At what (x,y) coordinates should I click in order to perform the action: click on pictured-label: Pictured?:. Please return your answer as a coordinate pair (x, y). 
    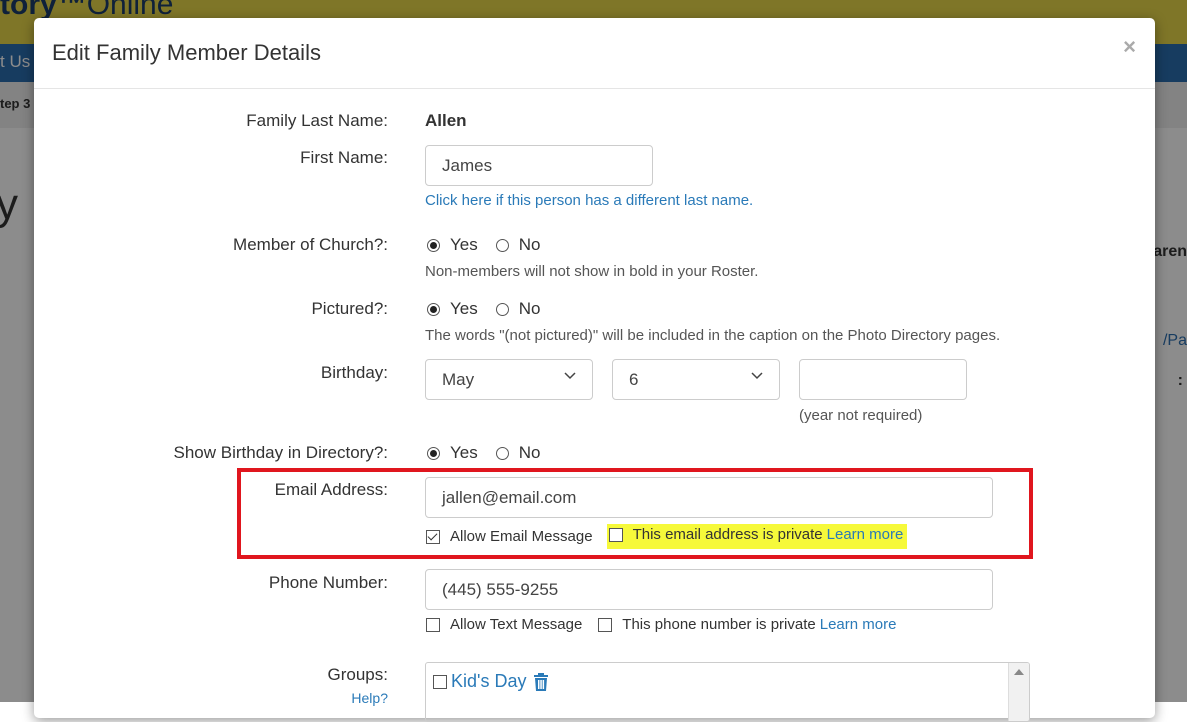
    Looking at the image, I should click on (349, 308).